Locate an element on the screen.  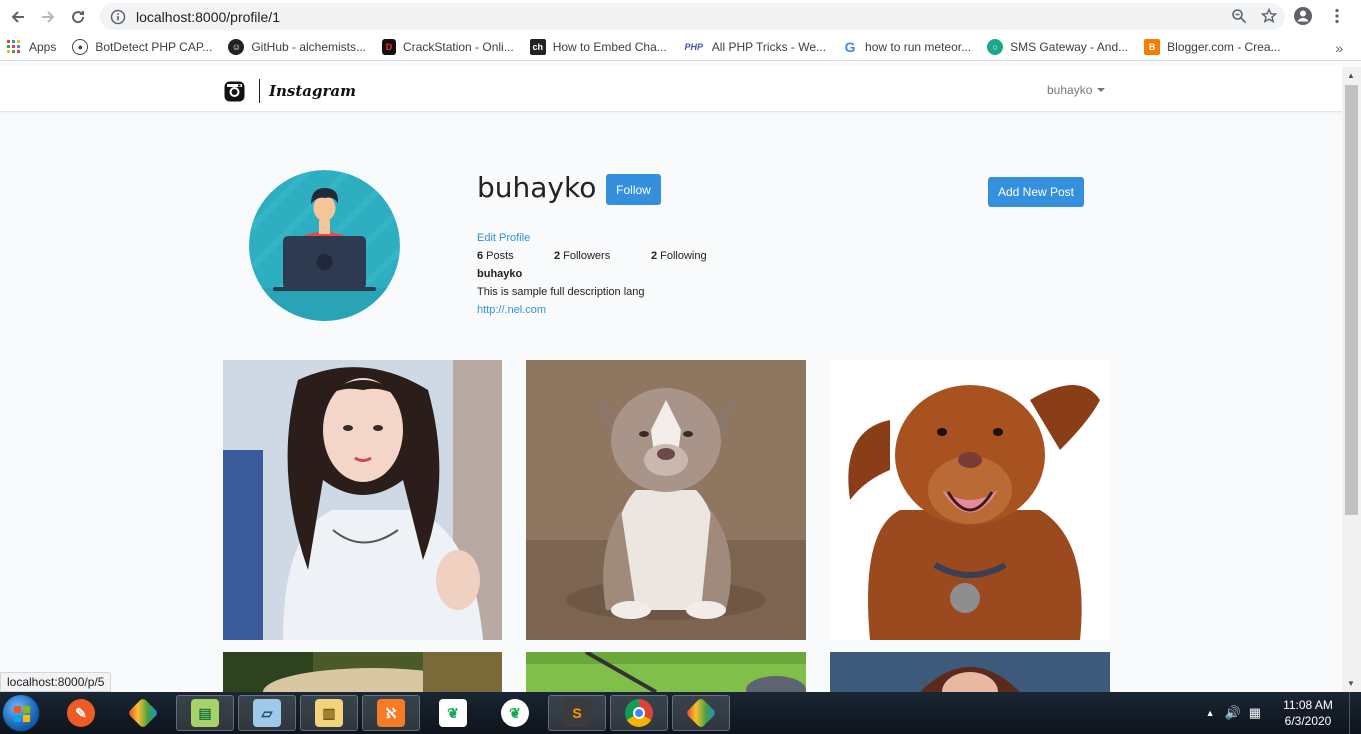
apps-grid-icon is located at coordinates (14, 47).